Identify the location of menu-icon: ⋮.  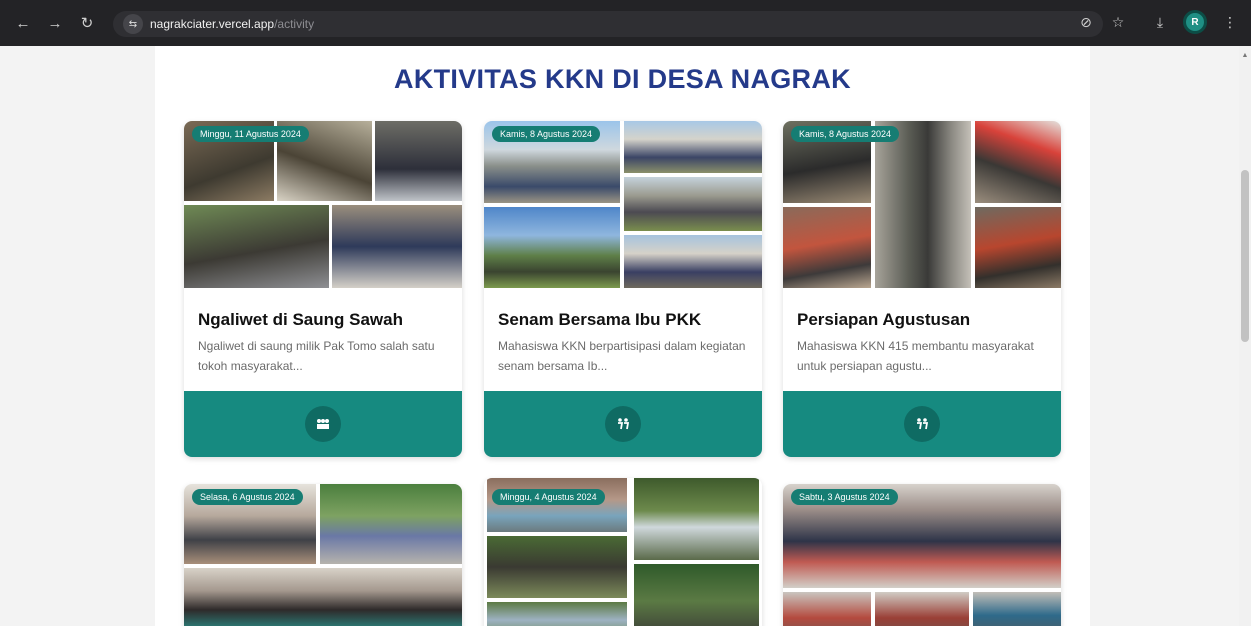
(1230, 22).